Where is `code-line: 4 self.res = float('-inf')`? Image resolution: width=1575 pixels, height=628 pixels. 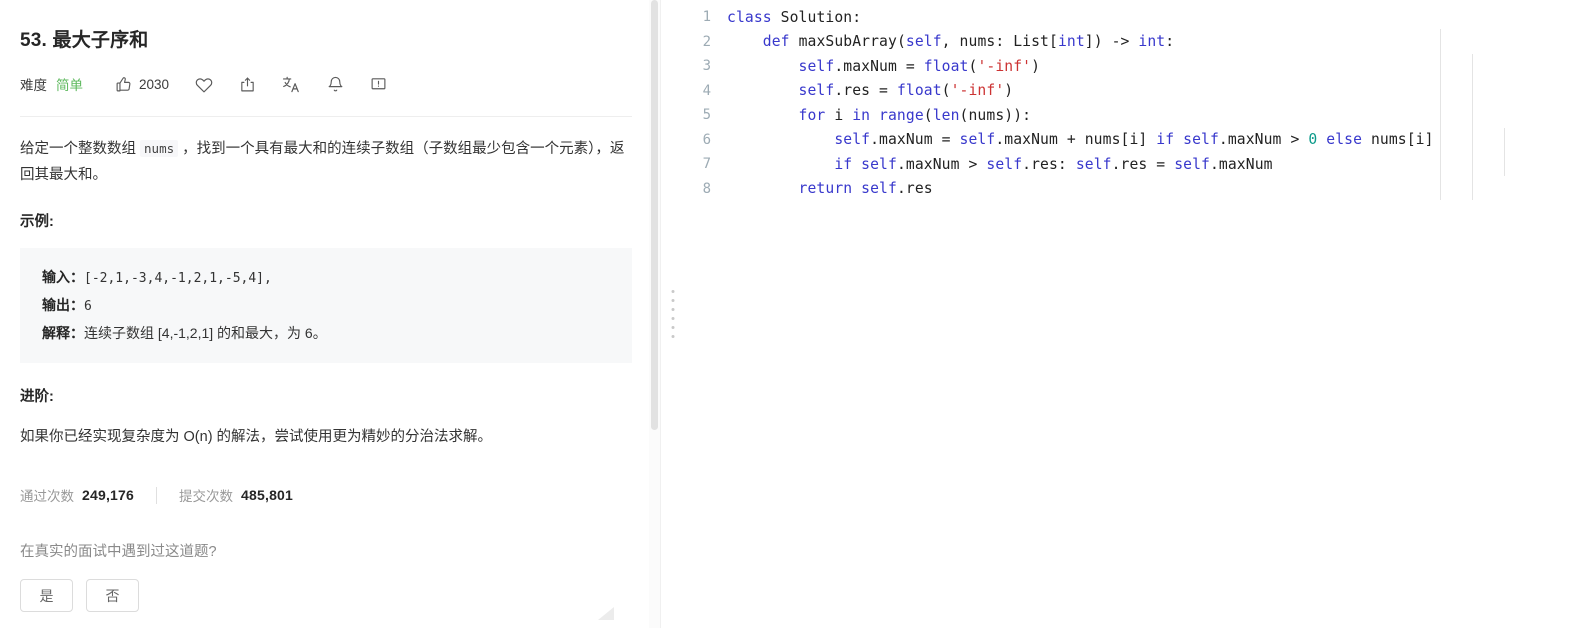 code-line: 4 self.res = float('-inf') is located at coordinates (1130, 91).